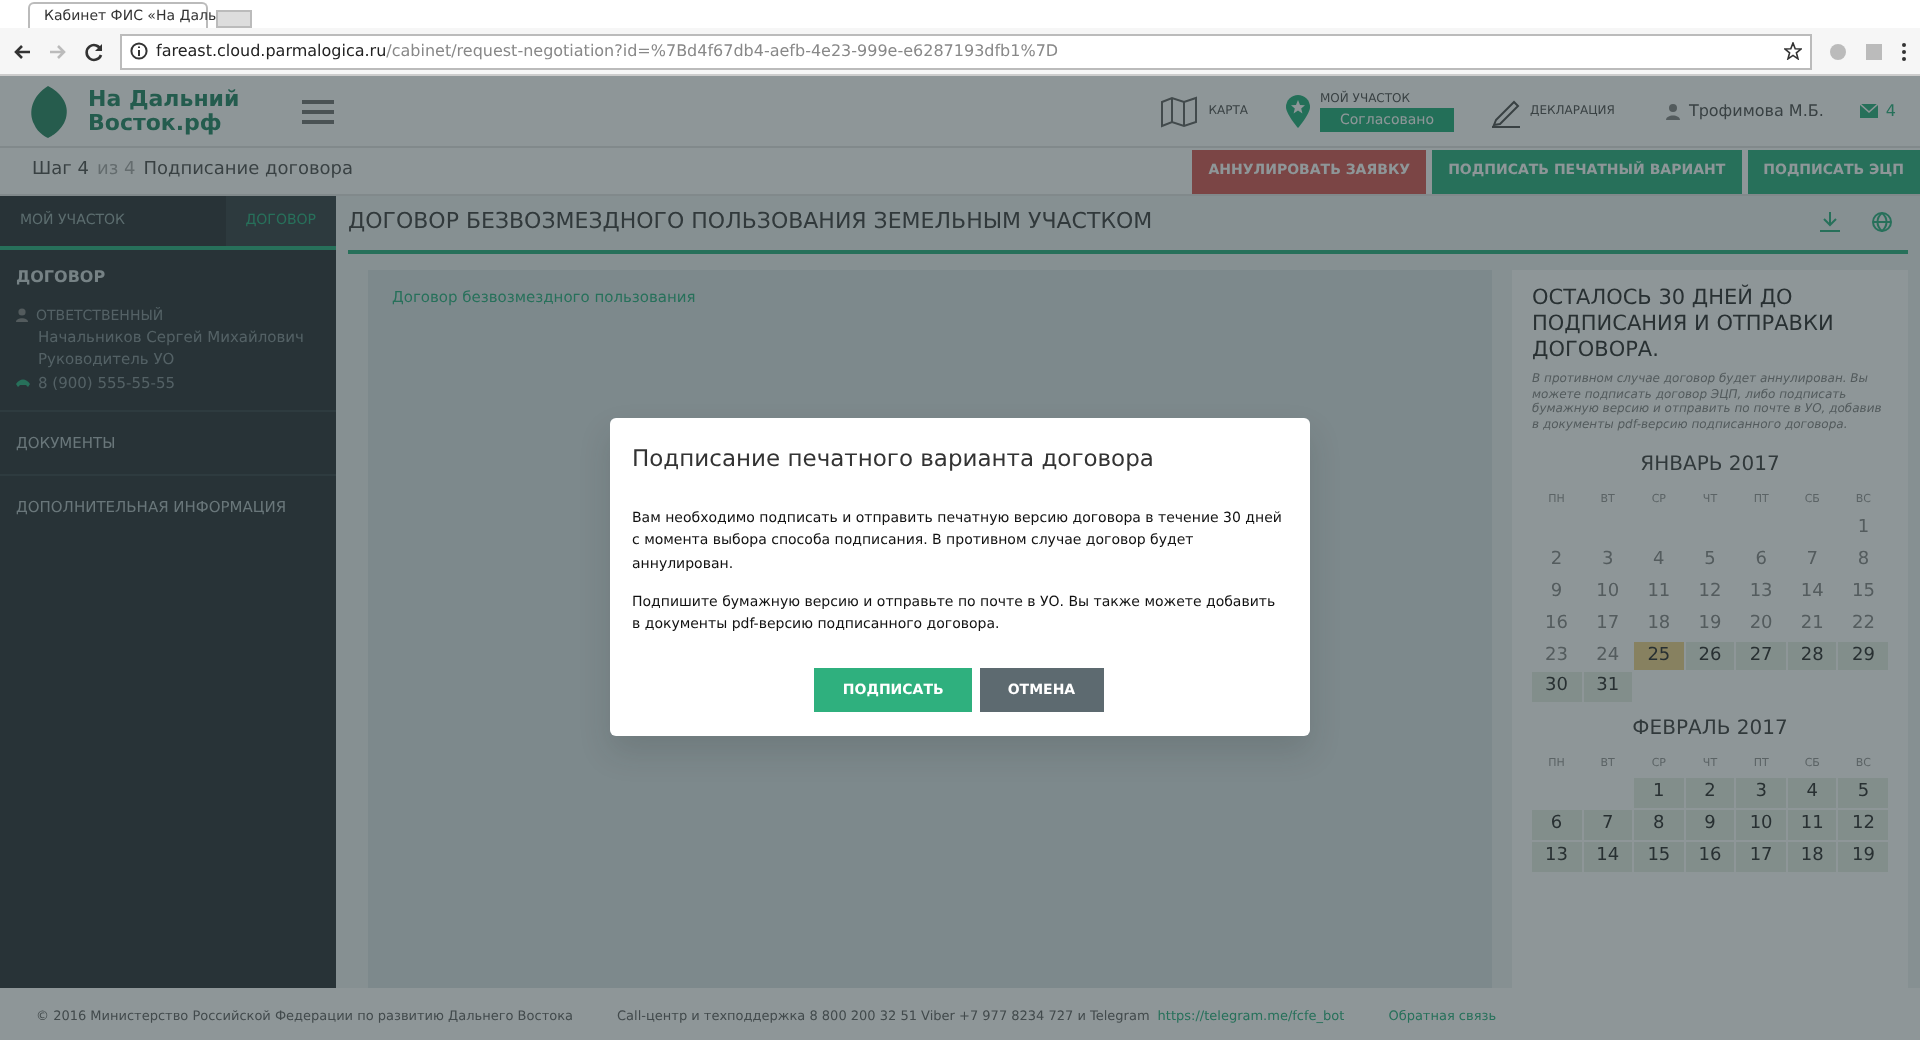  I want to click on new-tab-button, so click(234, 19).